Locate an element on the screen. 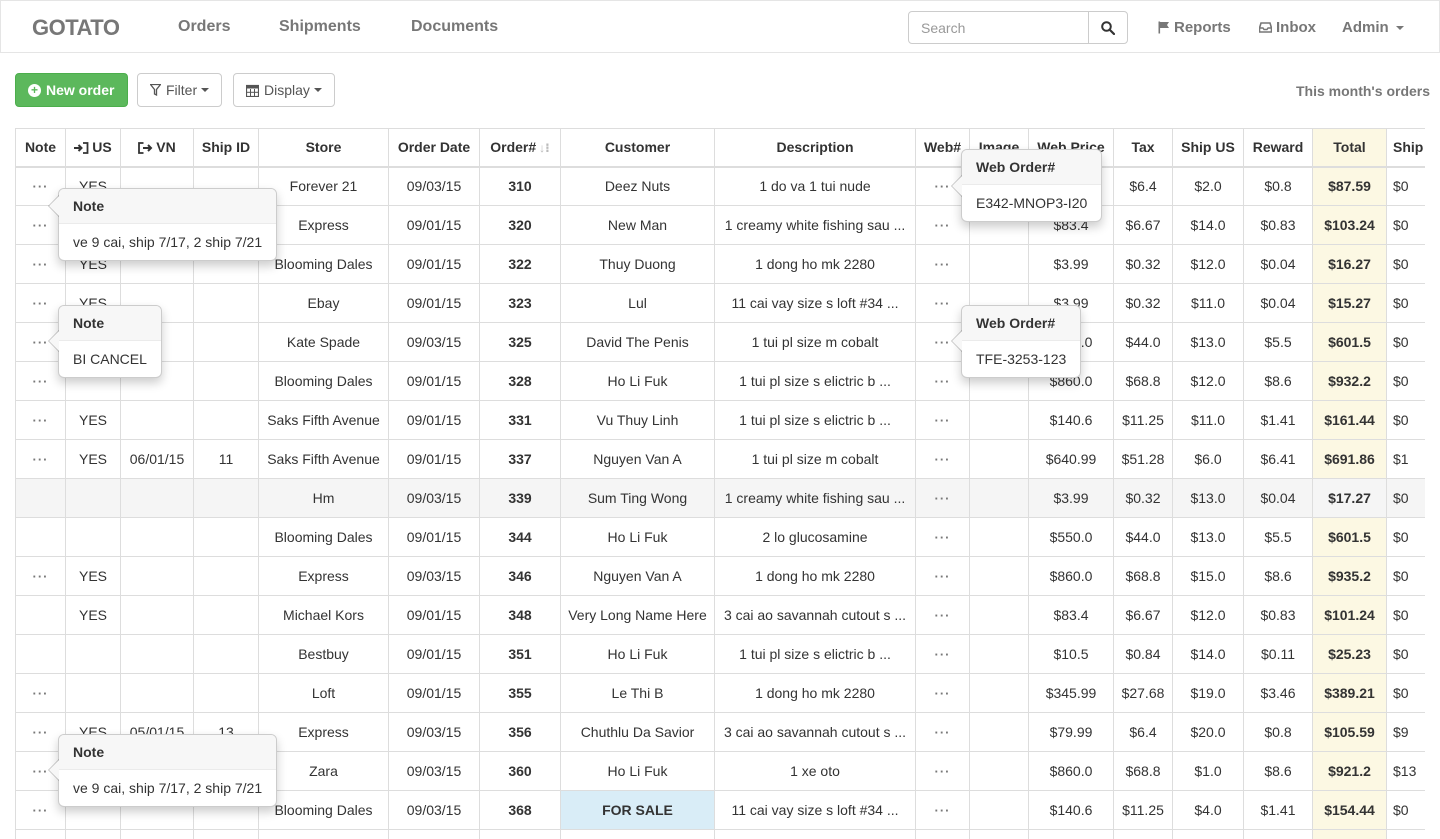  new-order-button: + New order is located at coordinates (71, 90).